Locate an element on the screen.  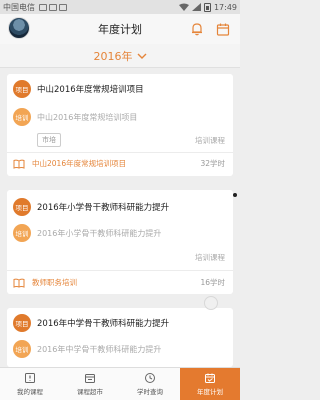
tab-label: 课程超市 is located at coordinates (90, 392).